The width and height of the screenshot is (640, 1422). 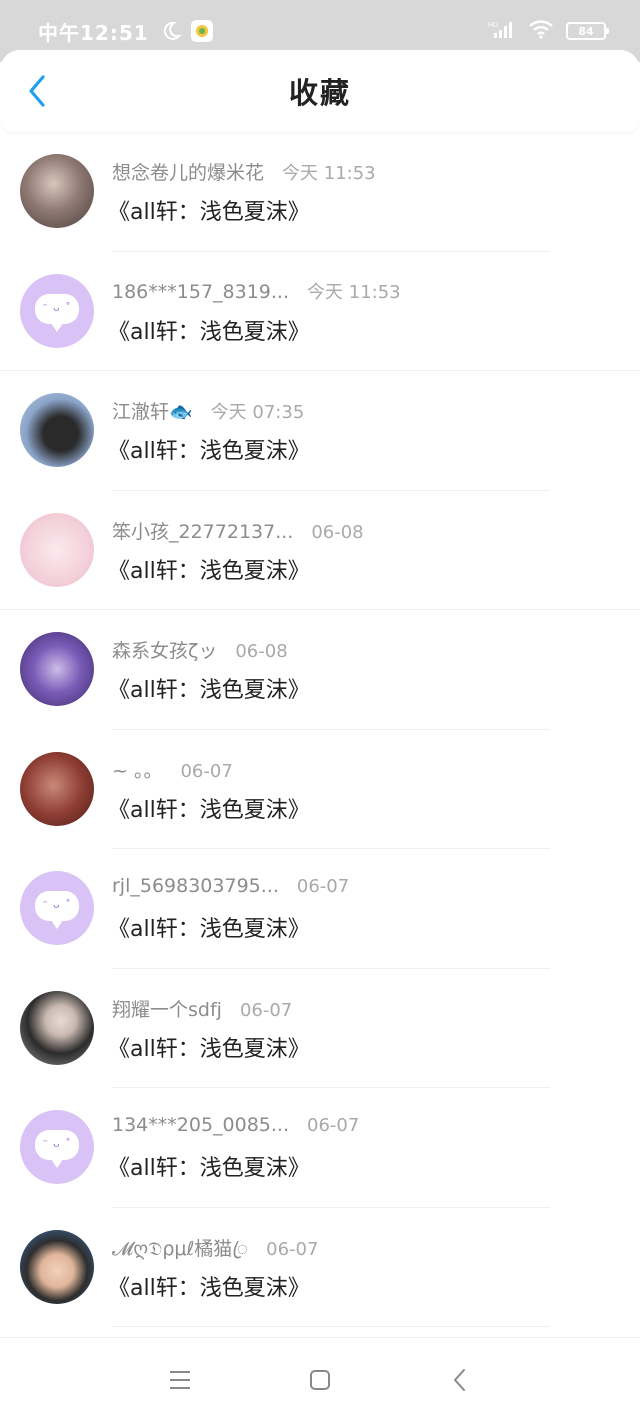 I want to click on list-item: 翔耀一个sdfj 06-07 《all轩：浅色夏沫》, so click(x=320, y=1028).